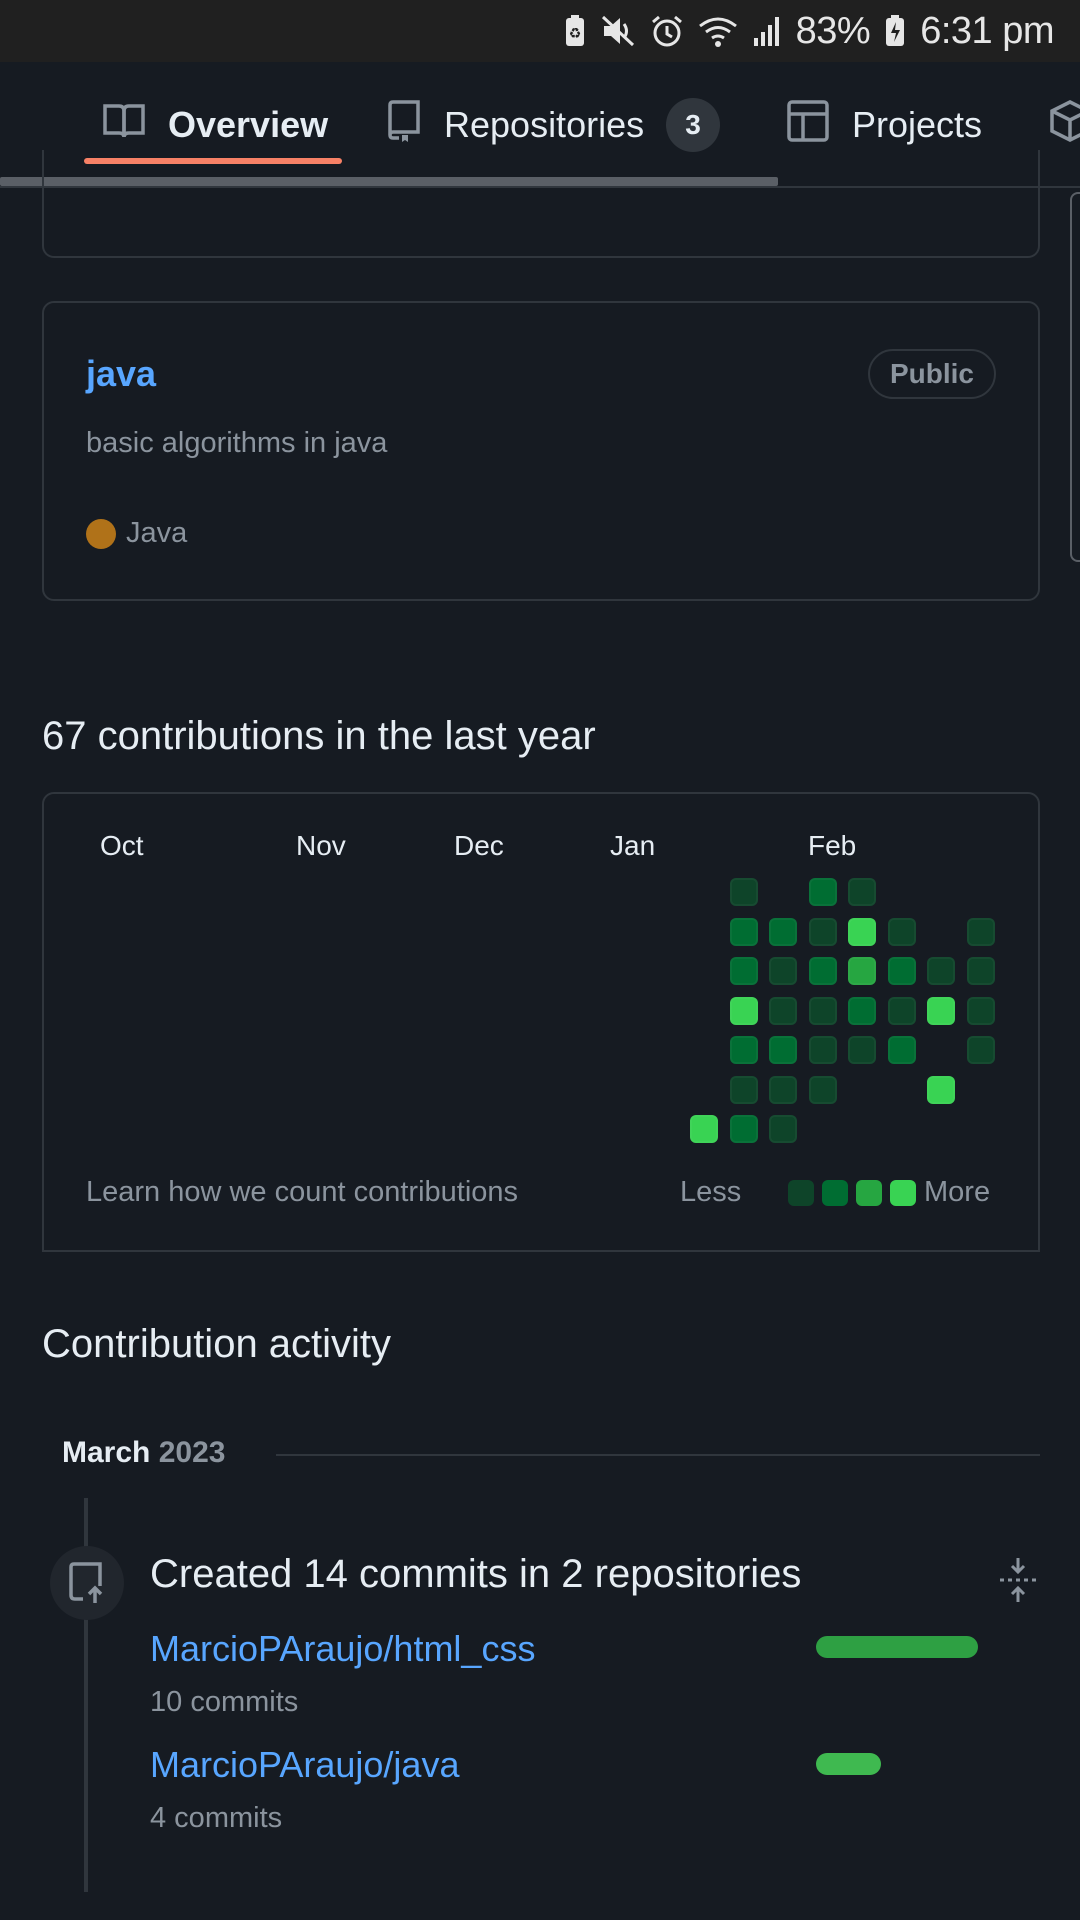 The image size is (1080, 1920). Describe the element at coordinates (248, 124) in the screenshot. I see `tab-overview-label: Overview` at that location.